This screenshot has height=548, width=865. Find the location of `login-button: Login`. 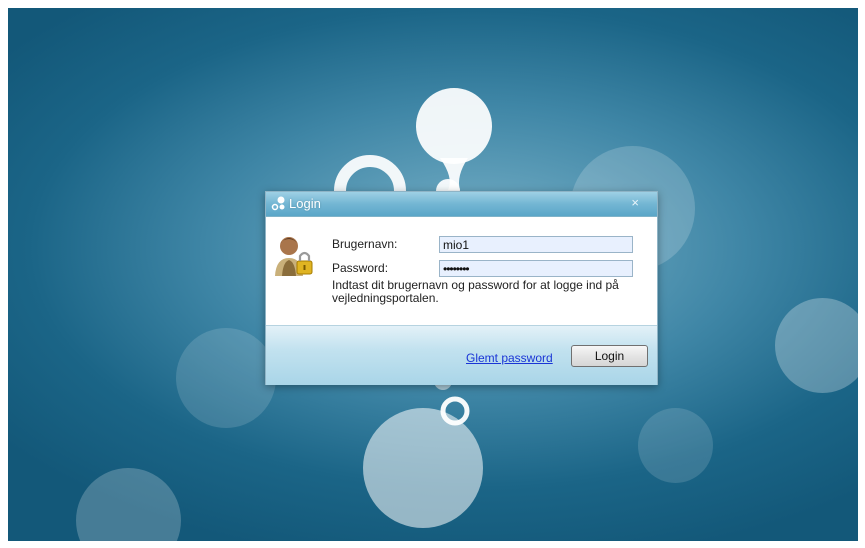

login-button: Login is located at coordinates (609, 356).